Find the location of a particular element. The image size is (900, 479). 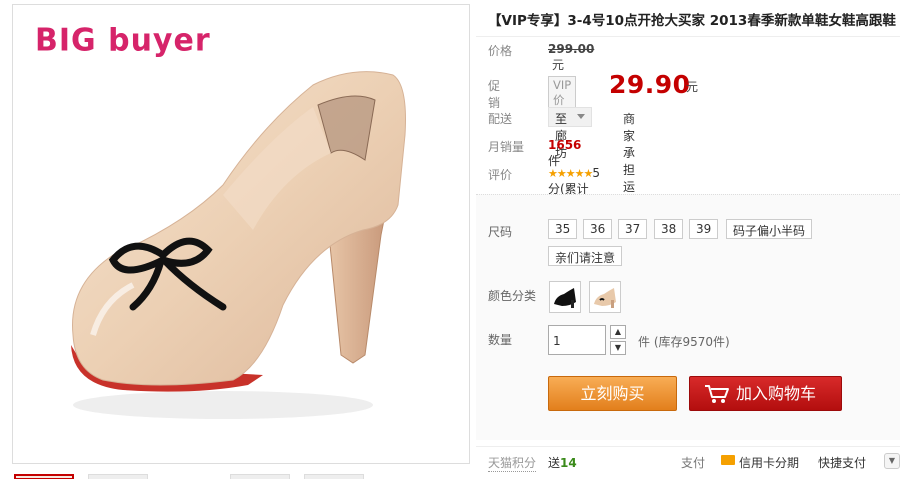

sales-label: 月销量 is located at coordinates (506, 147).